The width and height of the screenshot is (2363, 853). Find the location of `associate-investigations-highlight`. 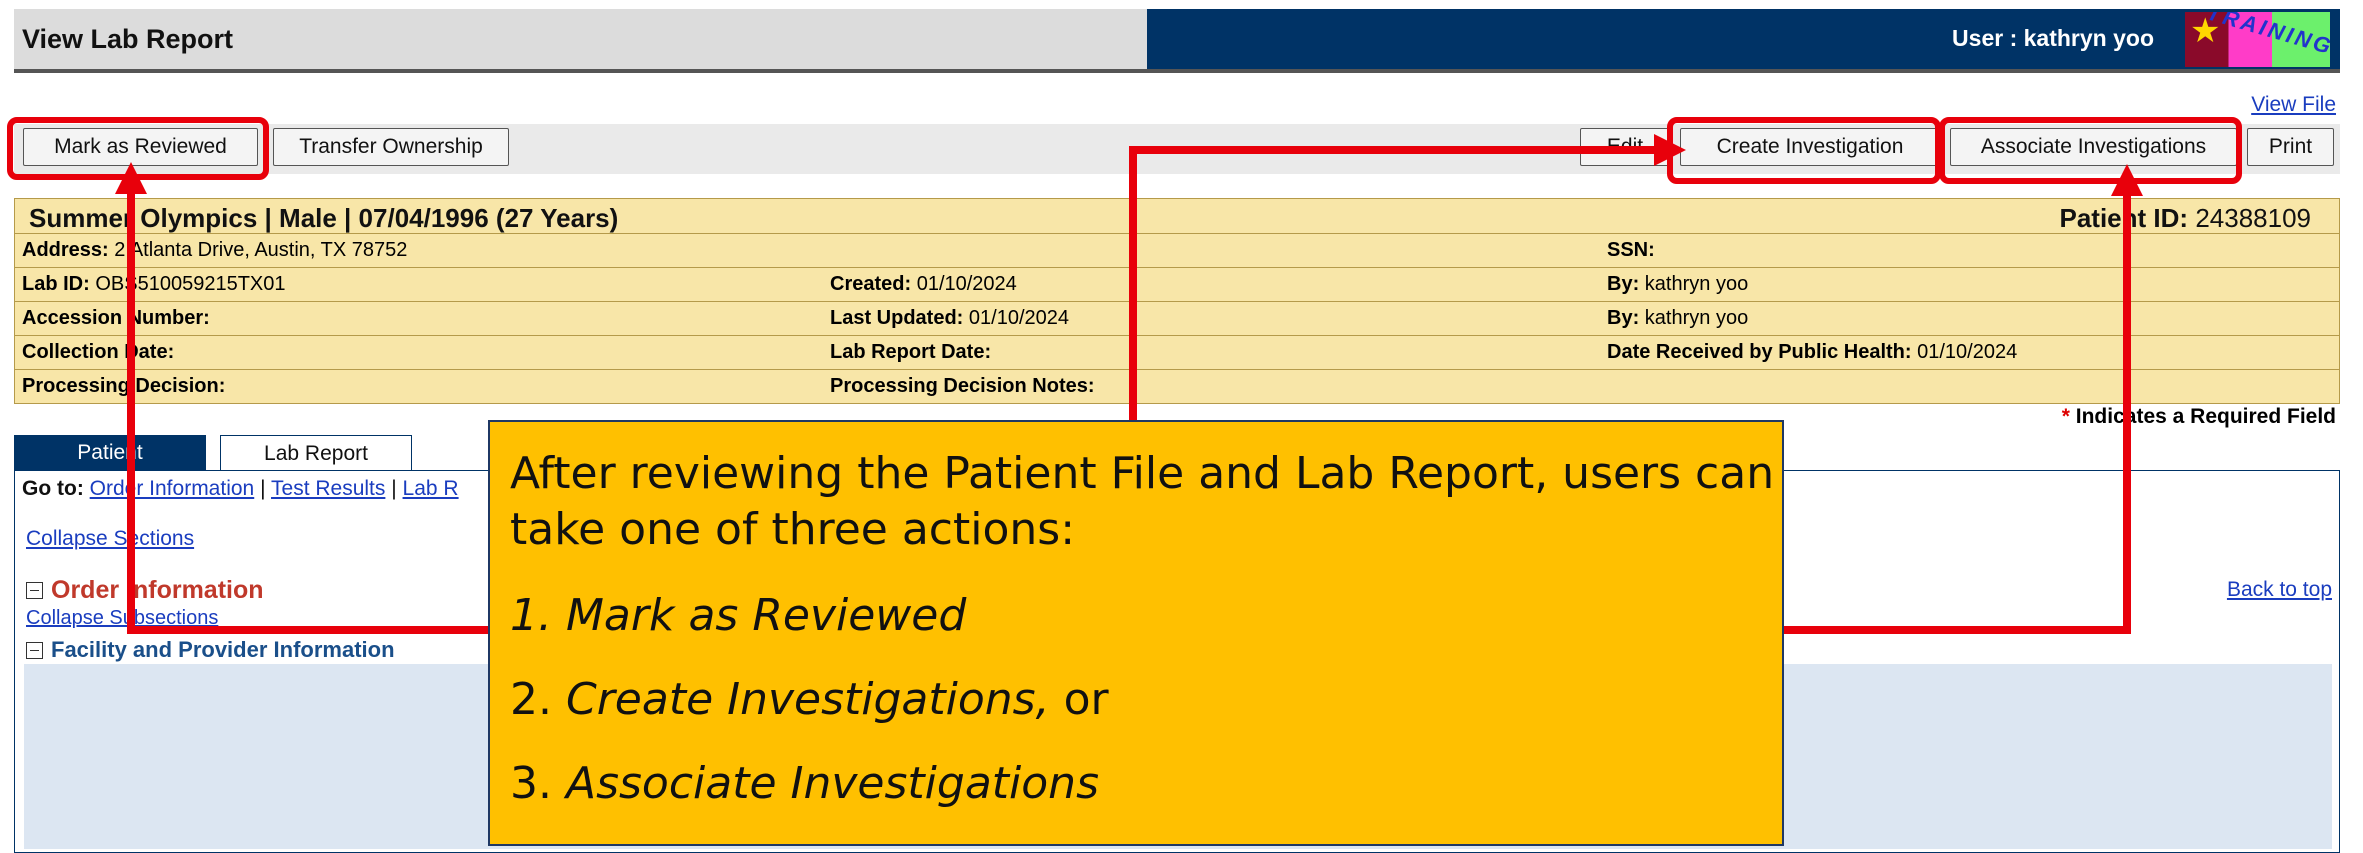

associate-investigations-highlight is located at coordinates (2090, 150).